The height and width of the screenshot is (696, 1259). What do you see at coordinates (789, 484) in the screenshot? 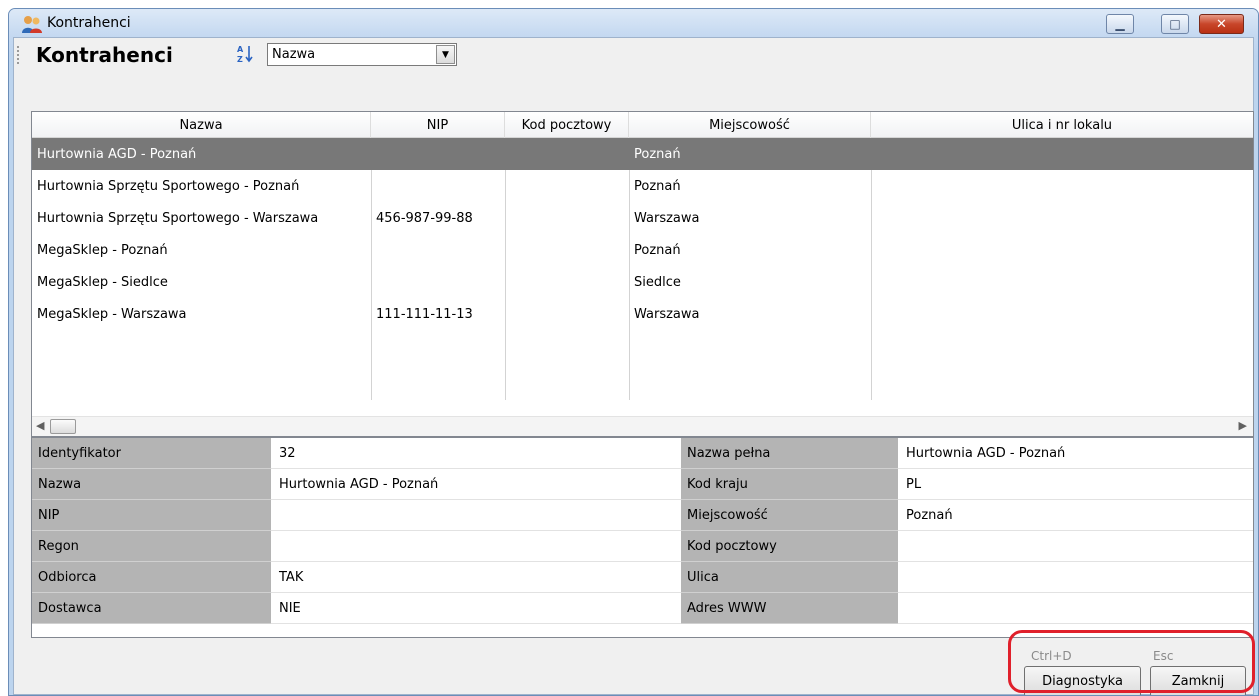
I see `detail-label: Kod kraju` at bounding box center [789, 484].